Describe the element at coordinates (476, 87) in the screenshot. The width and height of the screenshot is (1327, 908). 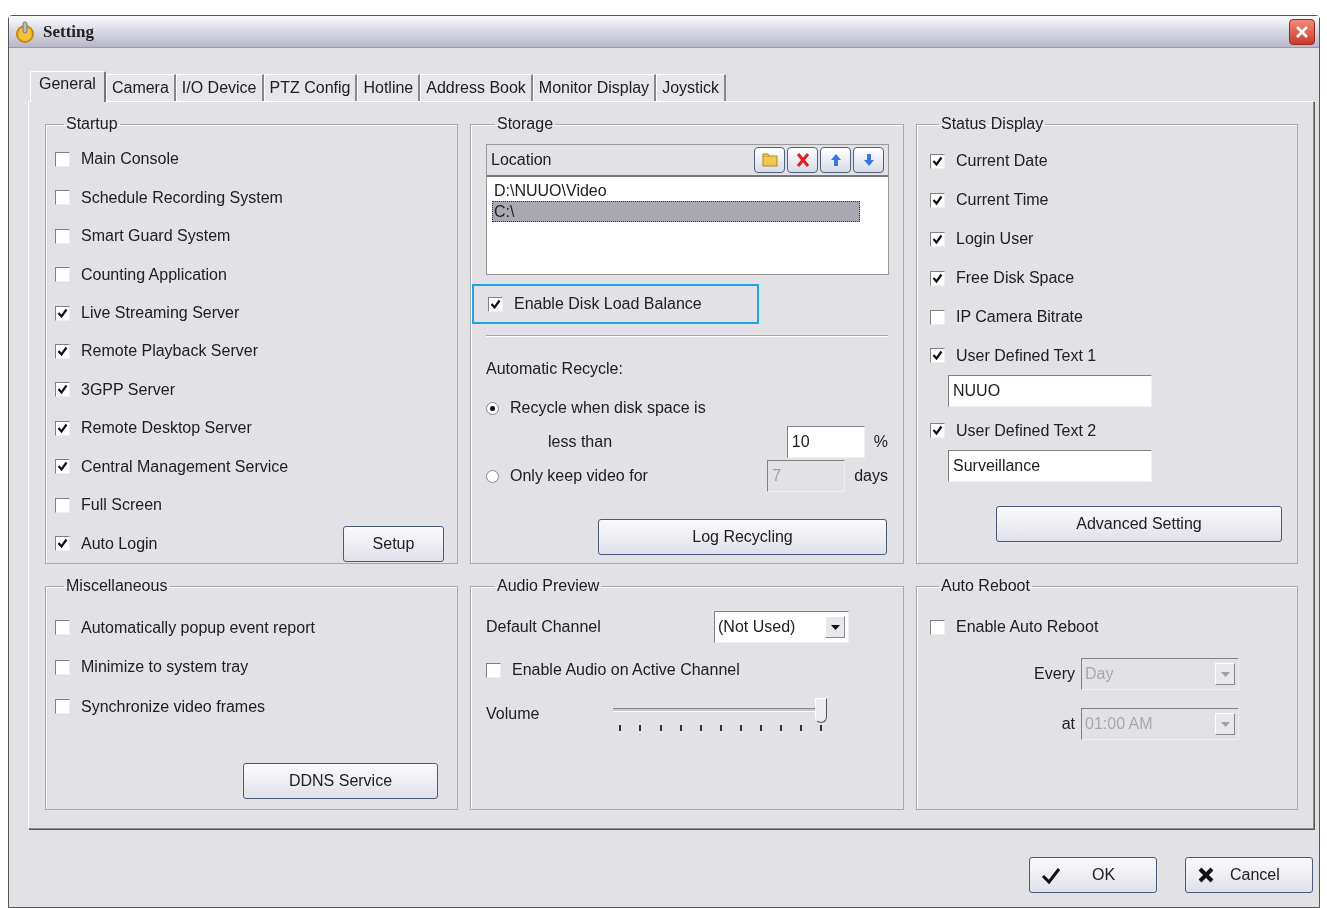
I see `tab: Address Book` at that location.